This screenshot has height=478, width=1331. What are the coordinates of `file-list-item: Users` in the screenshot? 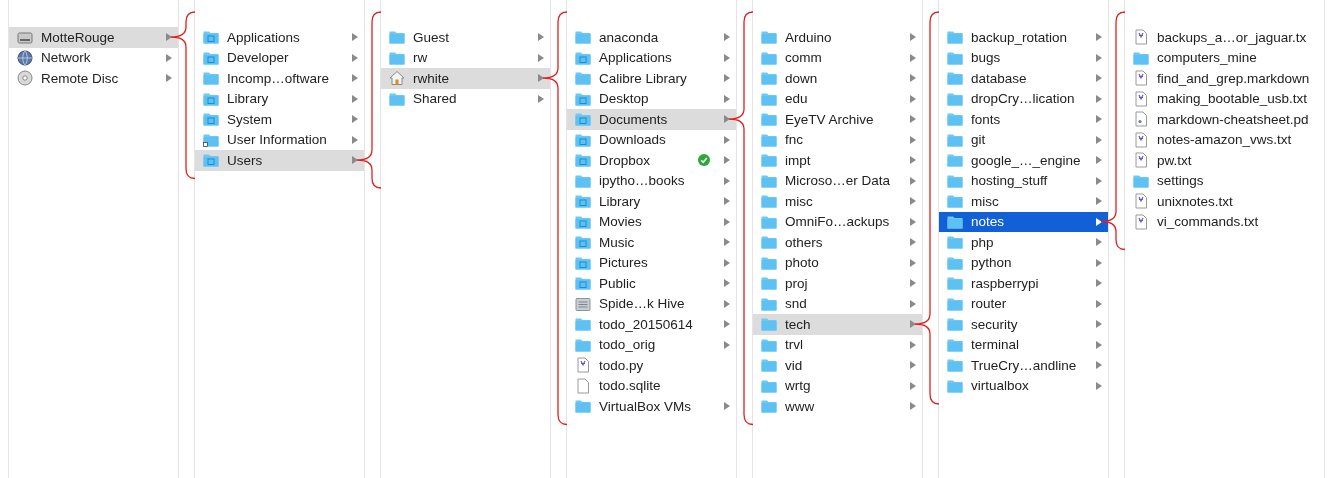 It's located at (279, 160).